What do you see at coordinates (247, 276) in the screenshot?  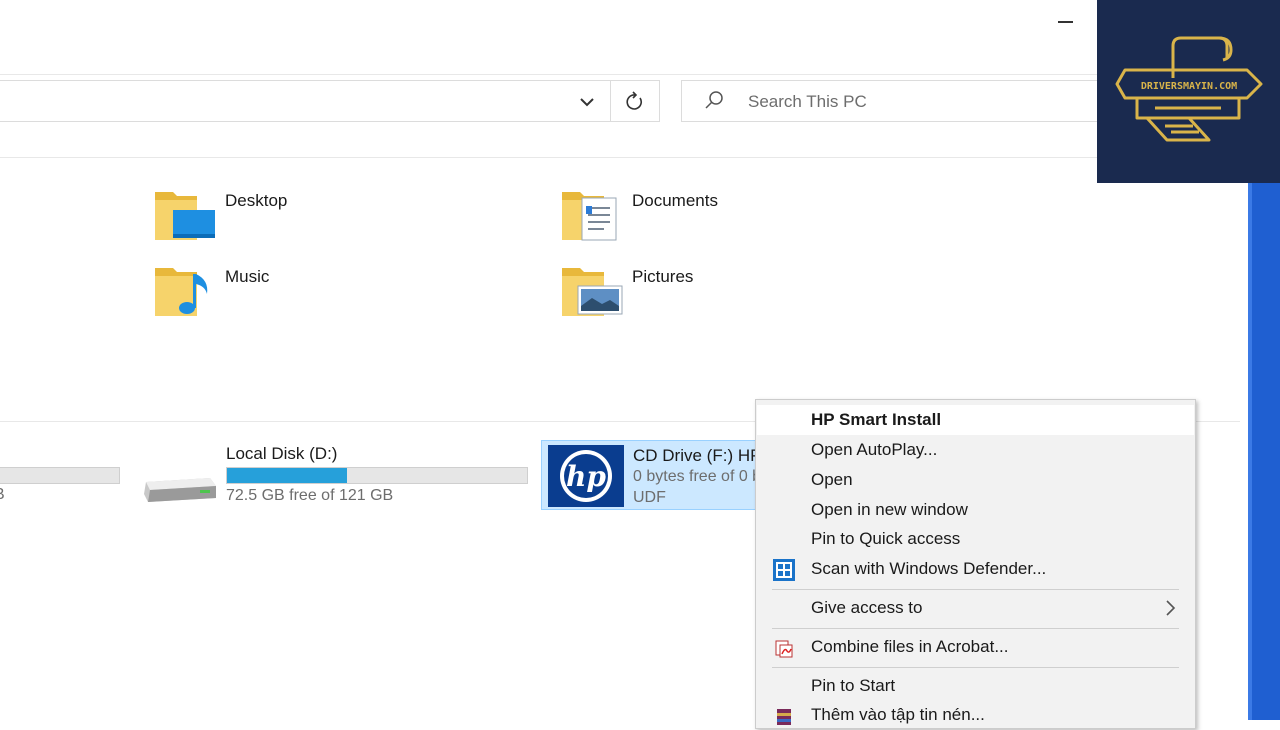 I see `folder-label: Music` at bounding box center [247, 276].